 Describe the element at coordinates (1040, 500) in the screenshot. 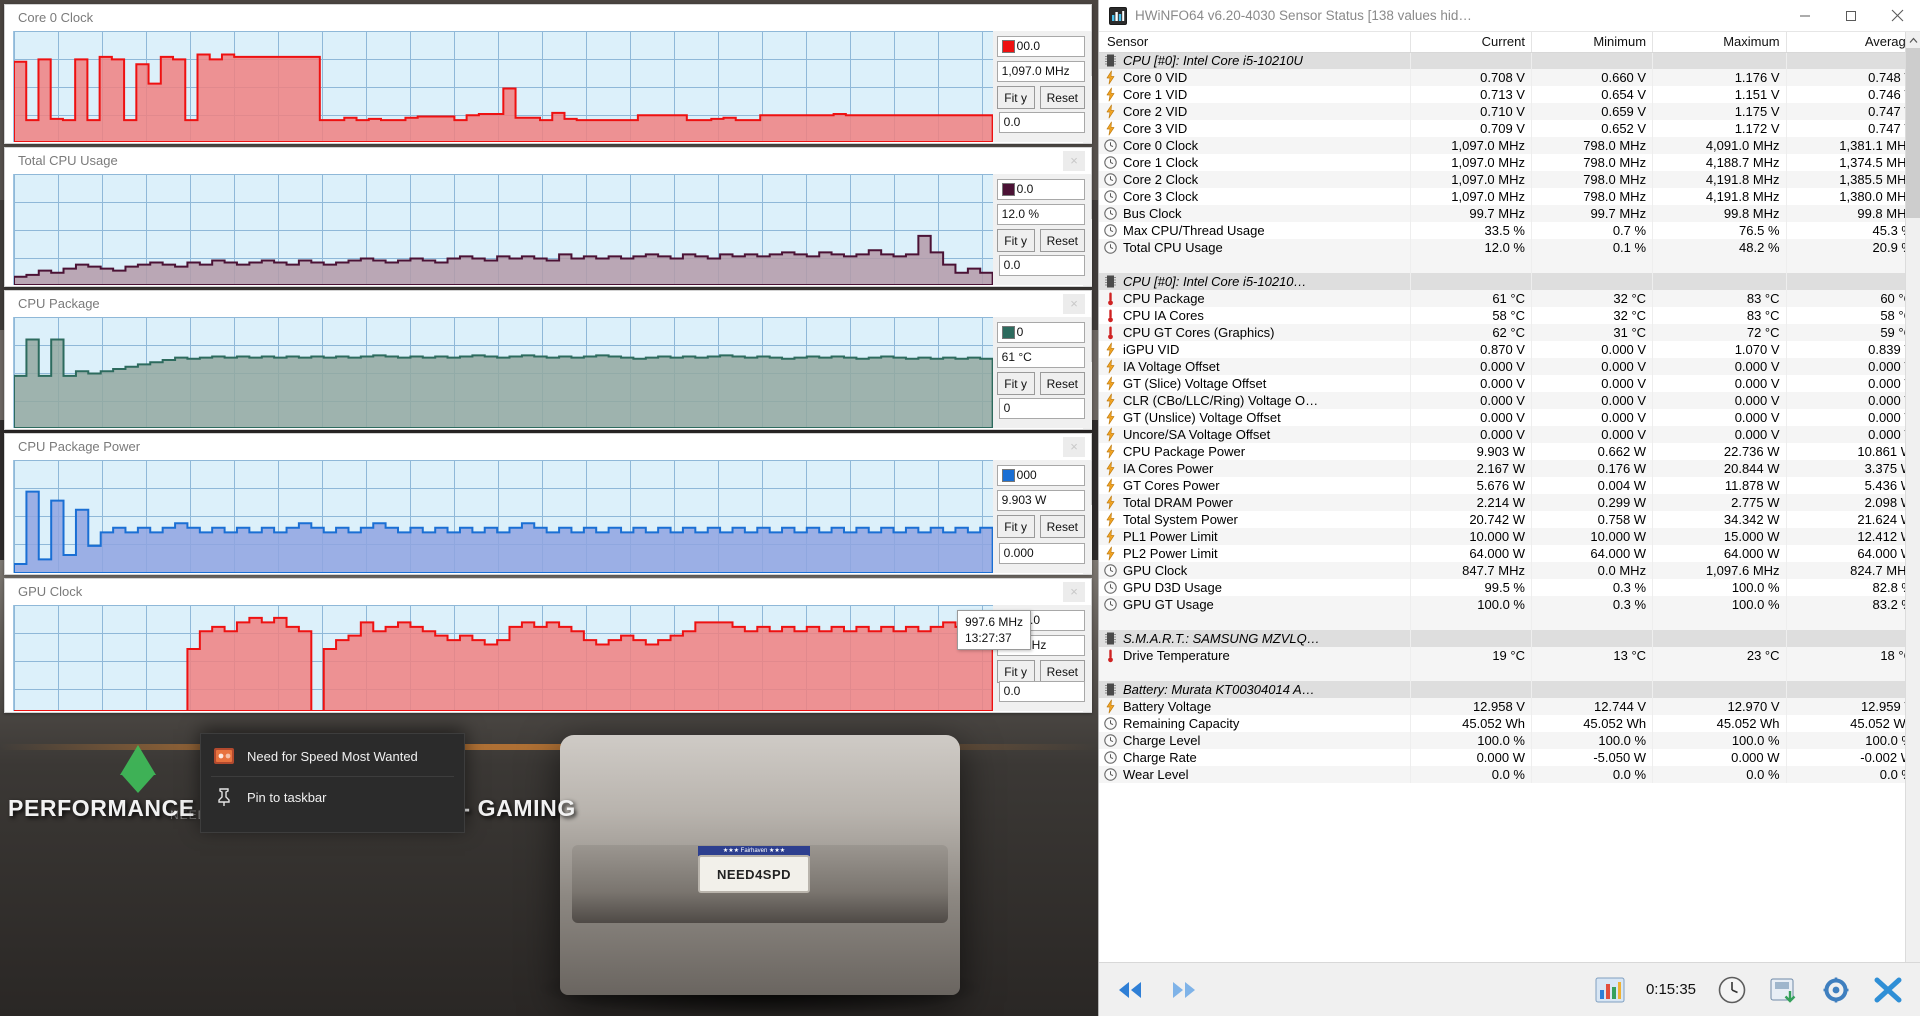

I see `graph-current-field: 9.903 W` at that location.